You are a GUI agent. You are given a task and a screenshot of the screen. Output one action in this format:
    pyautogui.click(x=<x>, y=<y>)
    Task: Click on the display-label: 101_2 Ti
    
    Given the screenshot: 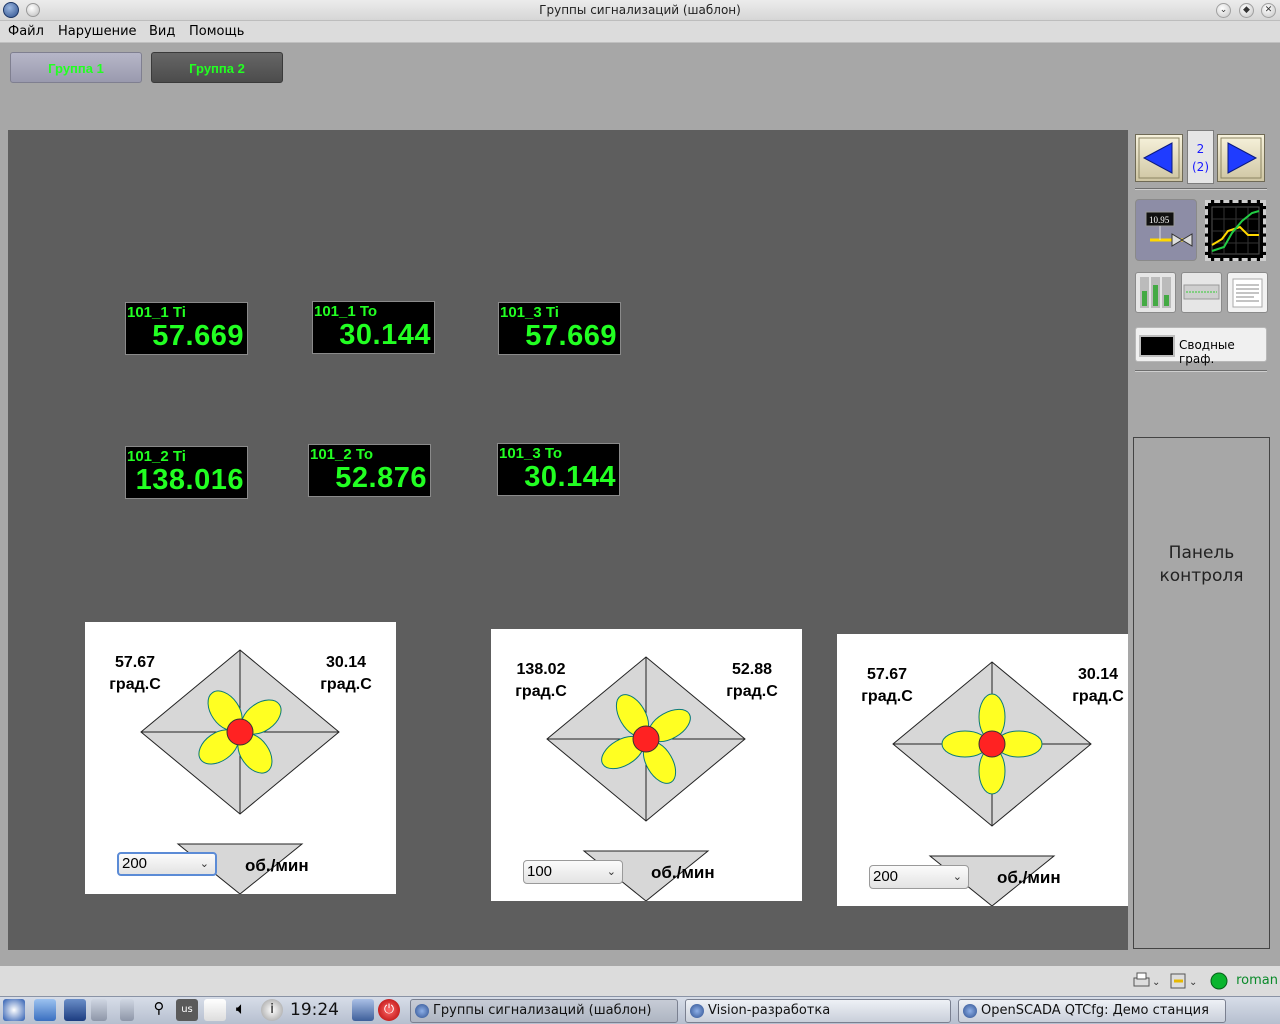 What is the action you would take?
    pyautogui.click(x=156, y=456)
    